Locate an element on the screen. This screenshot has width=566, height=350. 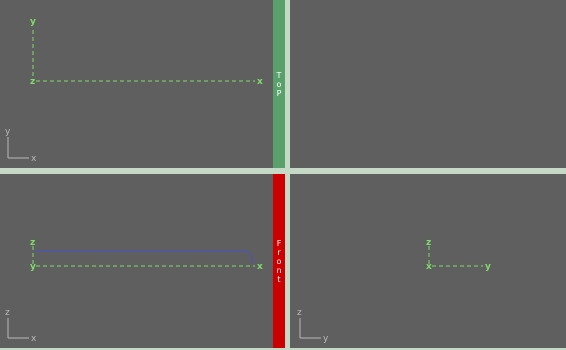
side-viewport-canvas: z y x z y is located at coordinates (394, 291).